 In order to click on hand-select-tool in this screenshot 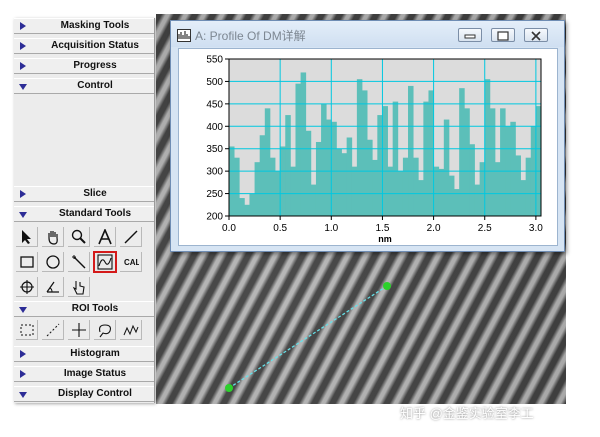, I will do `click(79, 287)`.